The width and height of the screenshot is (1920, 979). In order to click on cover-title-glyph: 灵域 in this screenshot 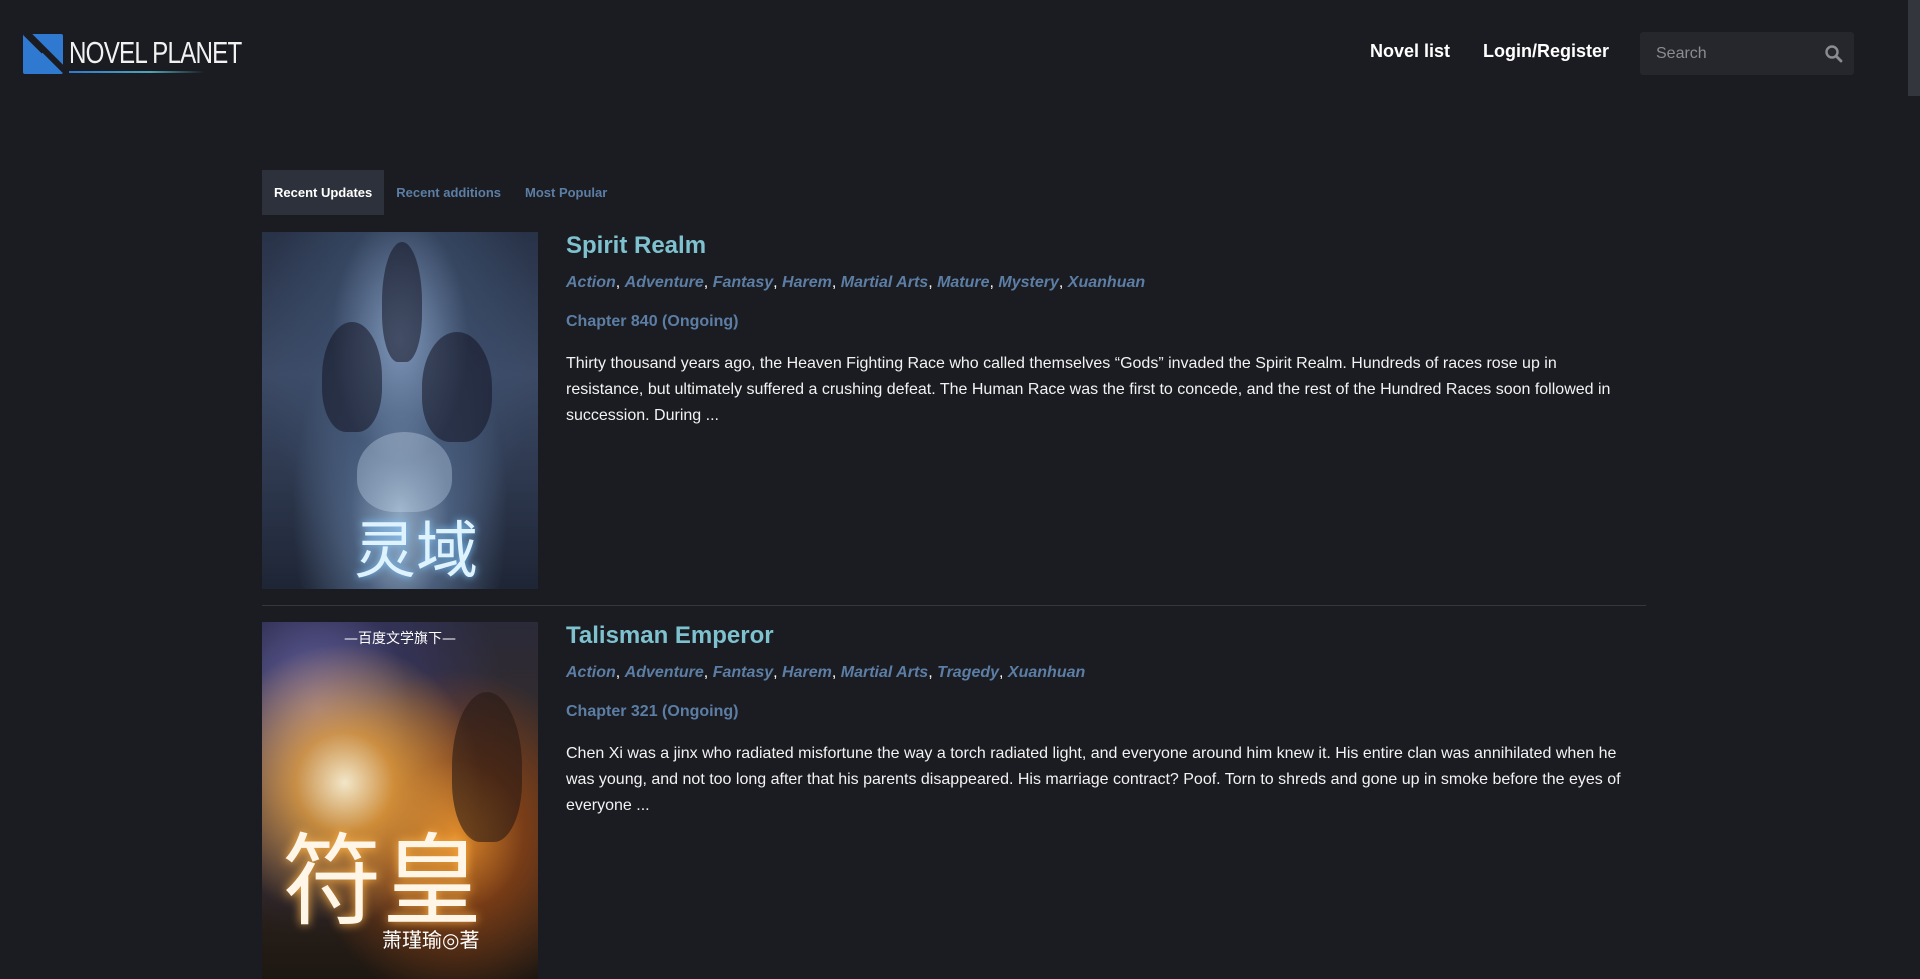, I will do `click(416, 550)`.